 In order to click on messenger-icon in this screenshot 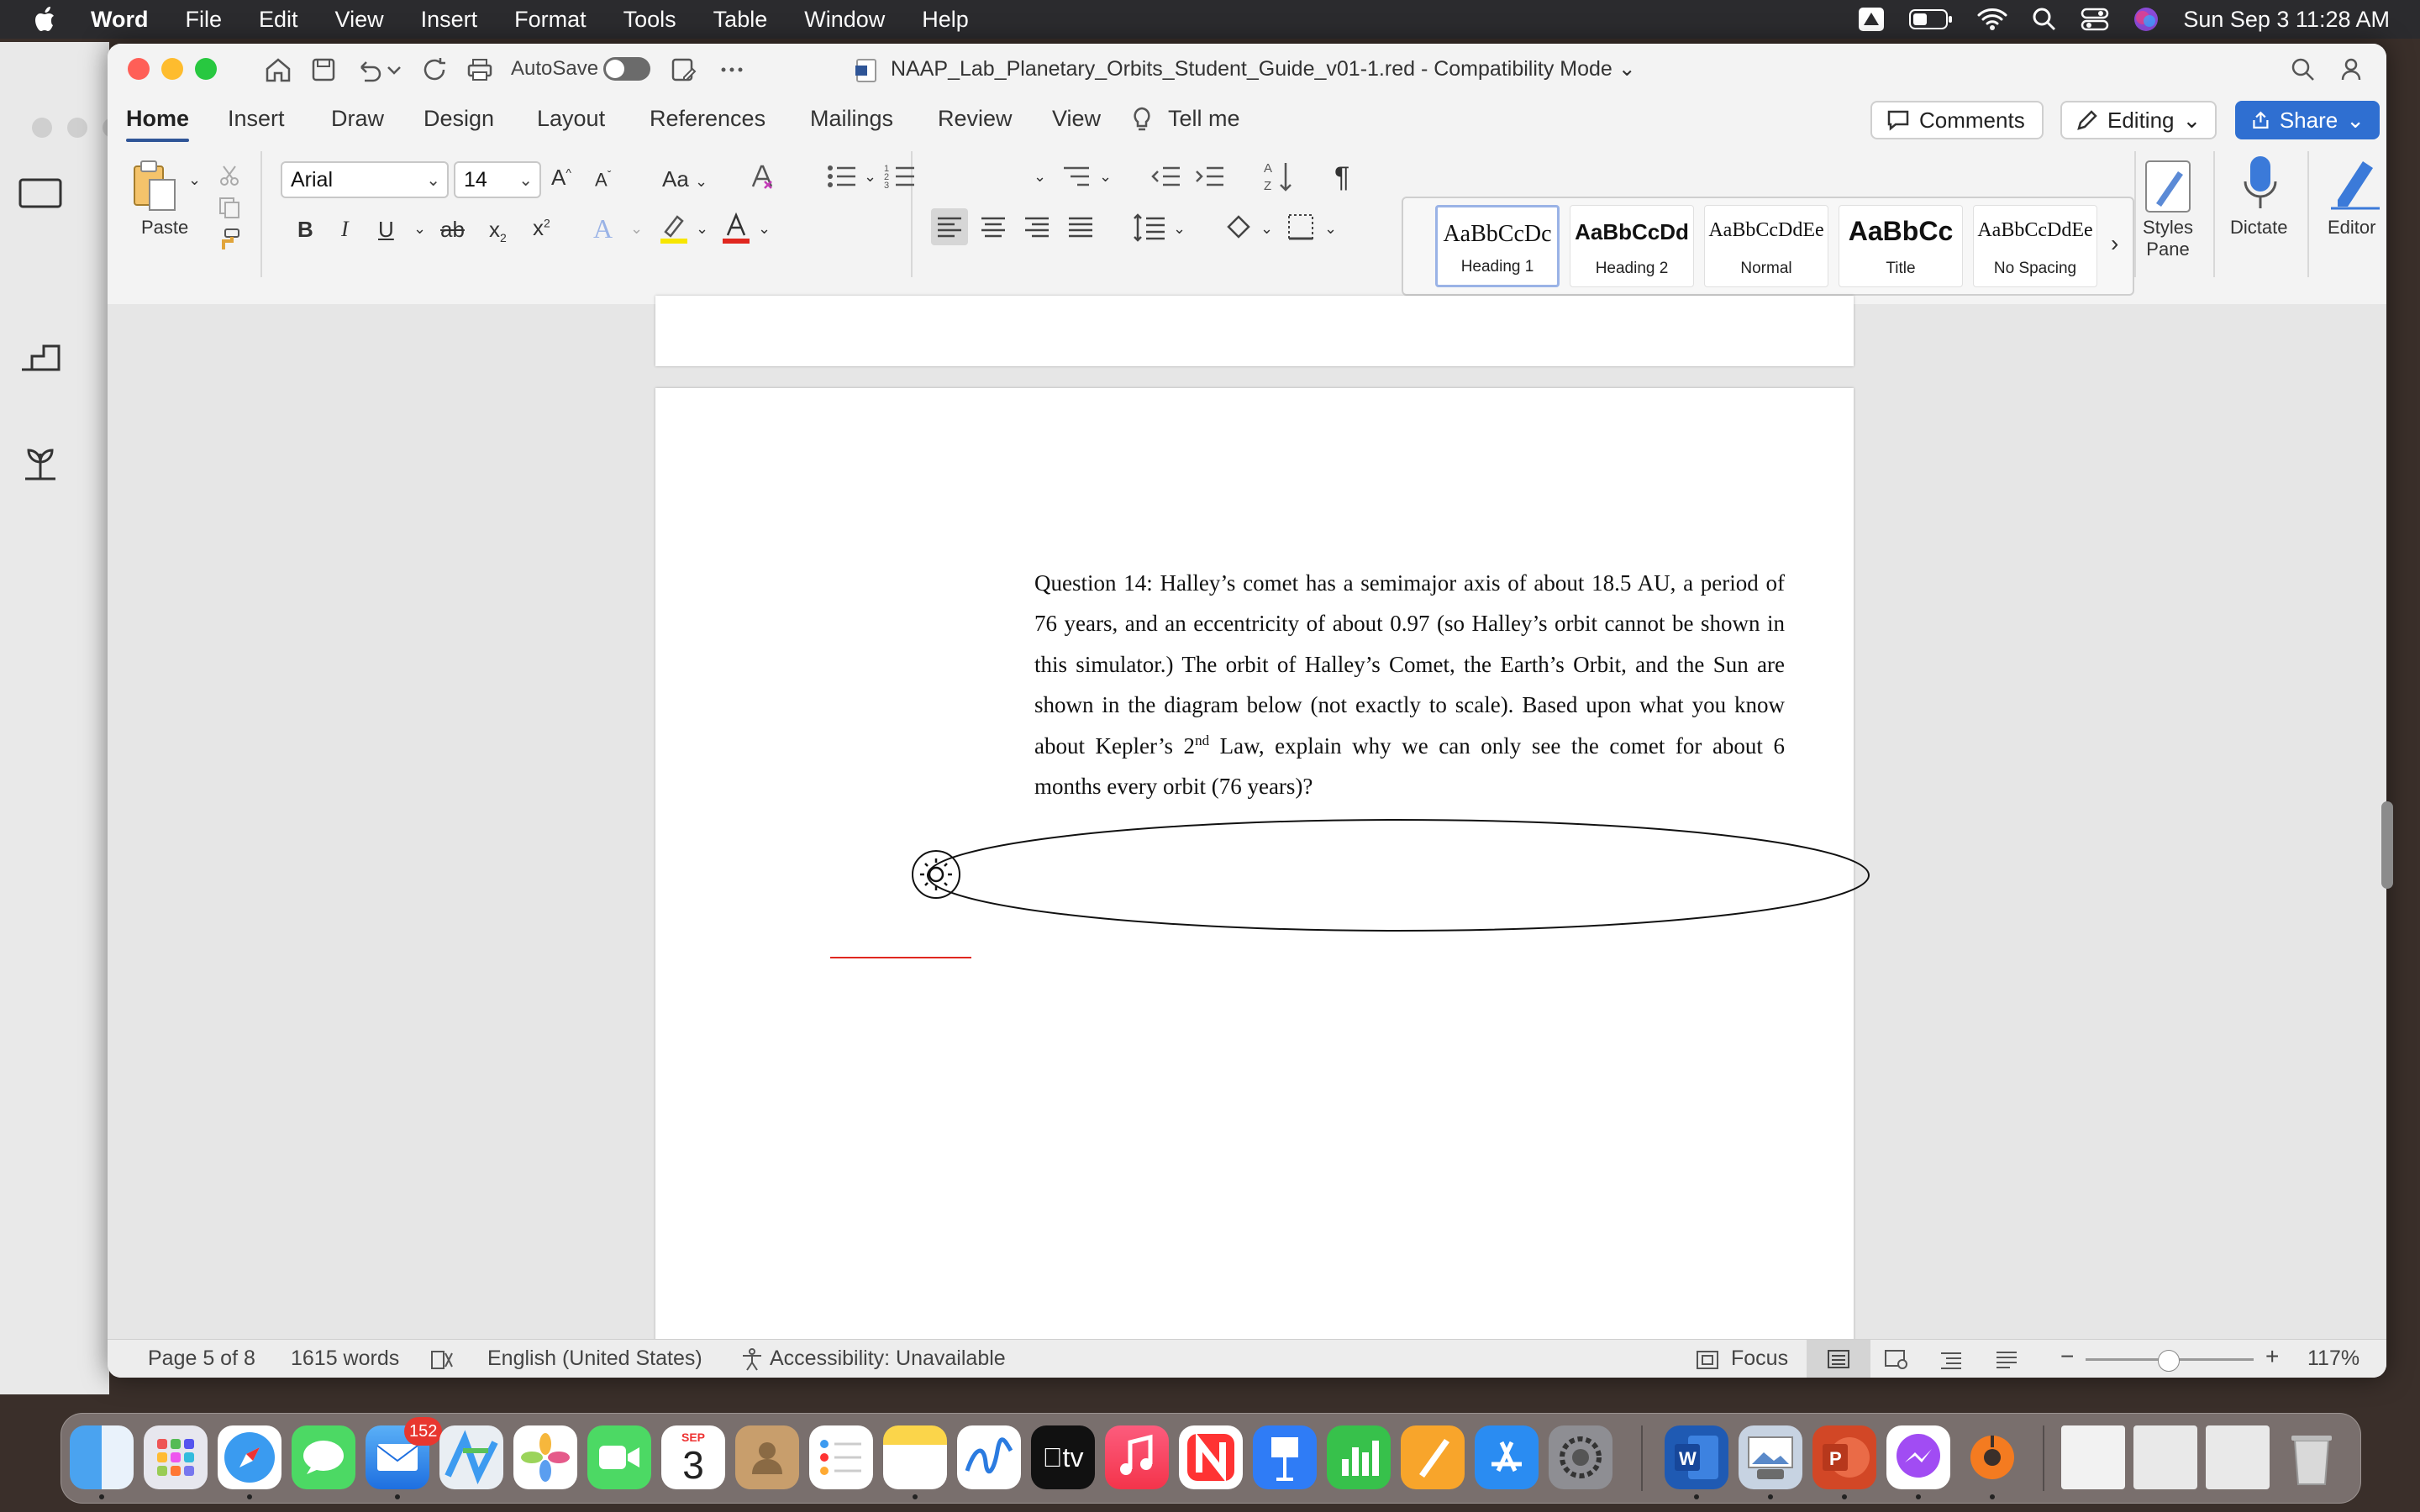, I will do `click(1918, 1457)`.